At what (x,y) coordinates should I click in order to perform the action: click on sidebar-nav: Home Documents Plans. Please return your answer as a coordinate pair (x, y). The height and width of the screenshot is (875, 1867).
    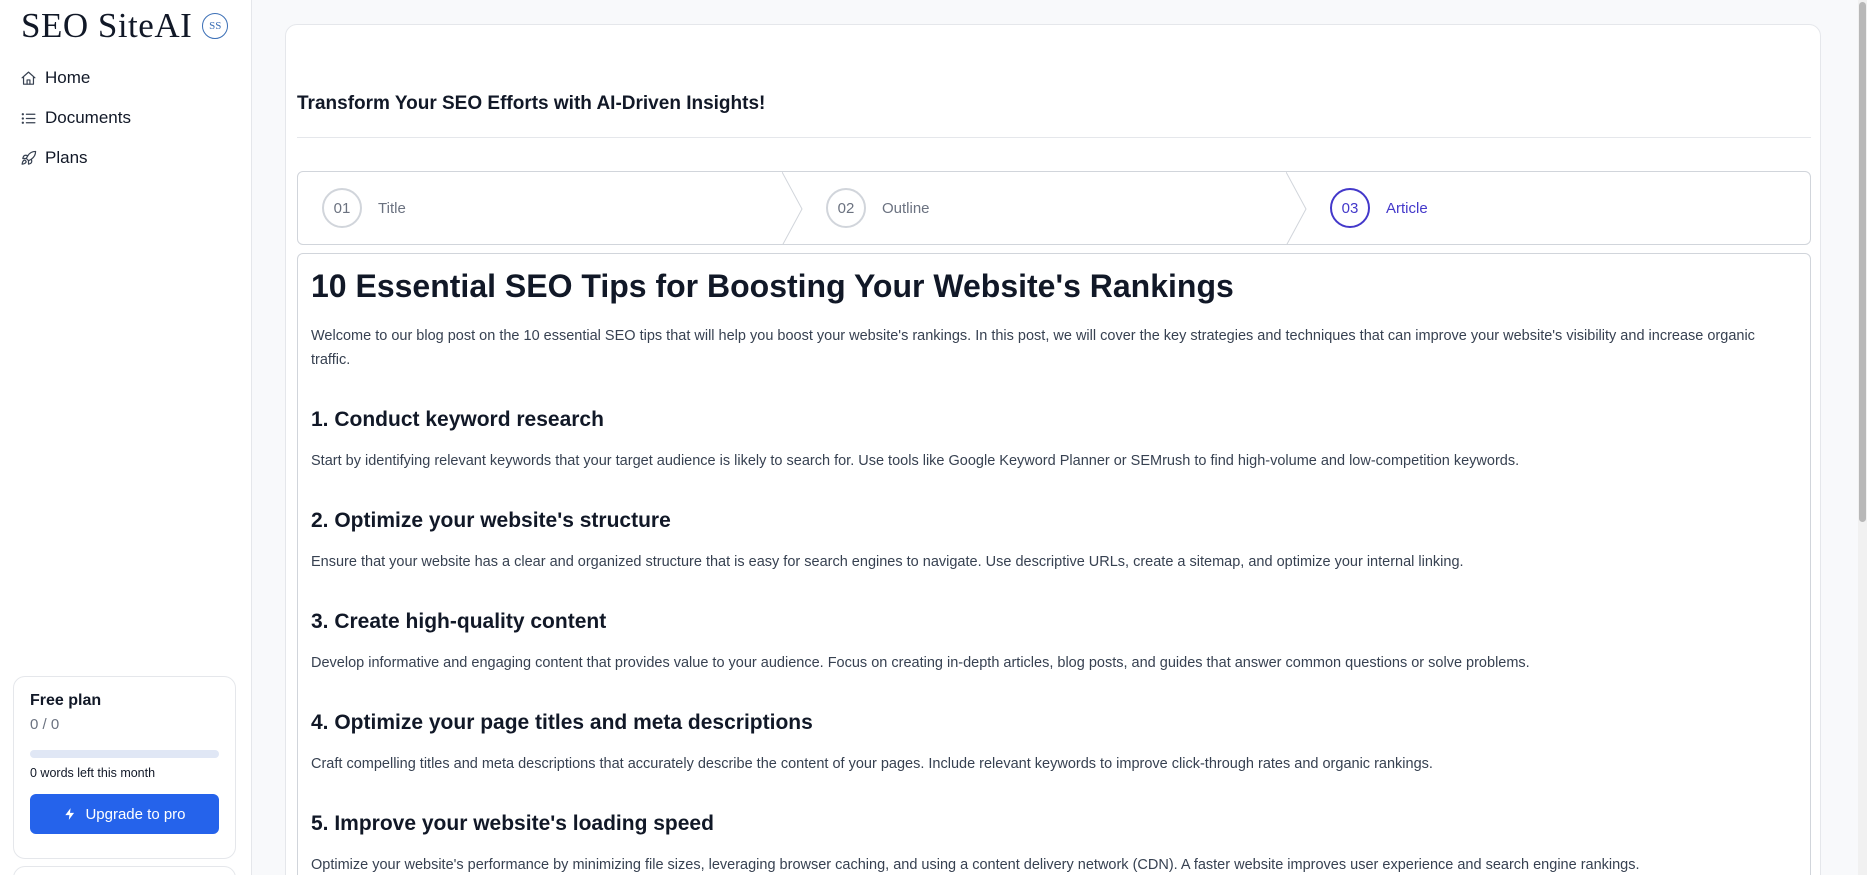
    Looking at the image, I should click on (75, 118).